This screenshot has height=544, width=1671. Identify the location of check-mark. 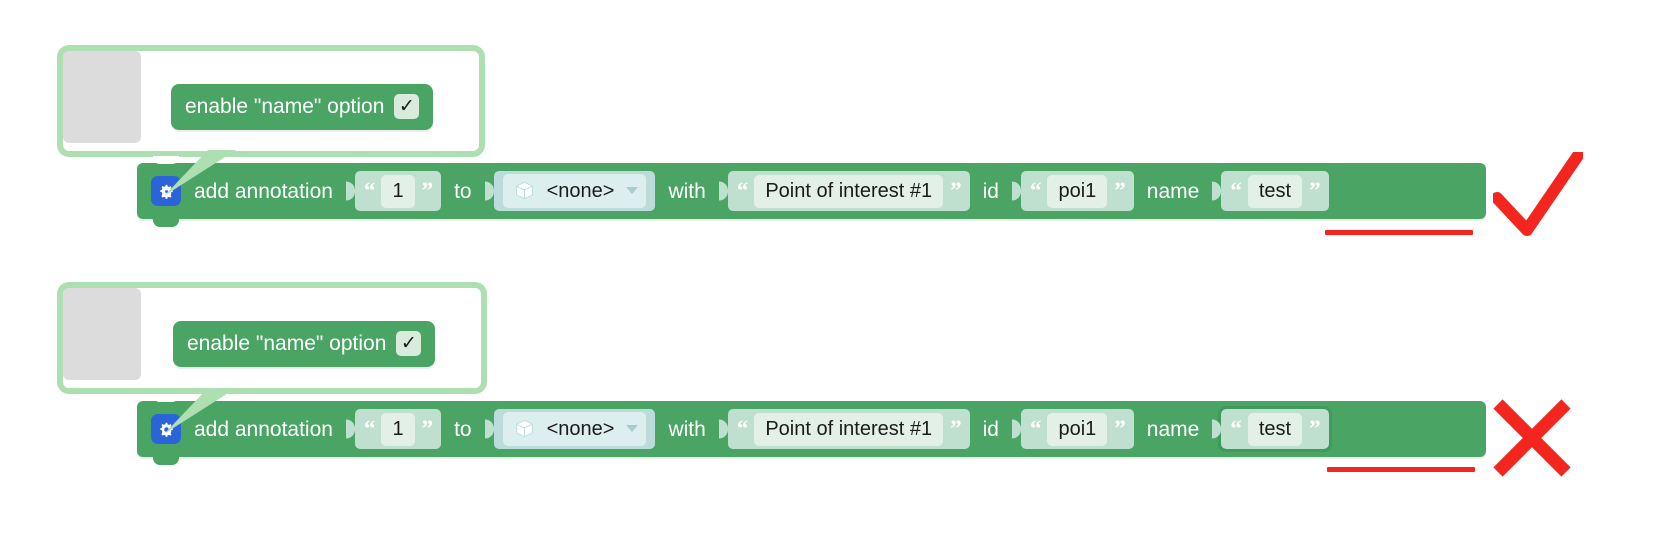
(1538, 194).